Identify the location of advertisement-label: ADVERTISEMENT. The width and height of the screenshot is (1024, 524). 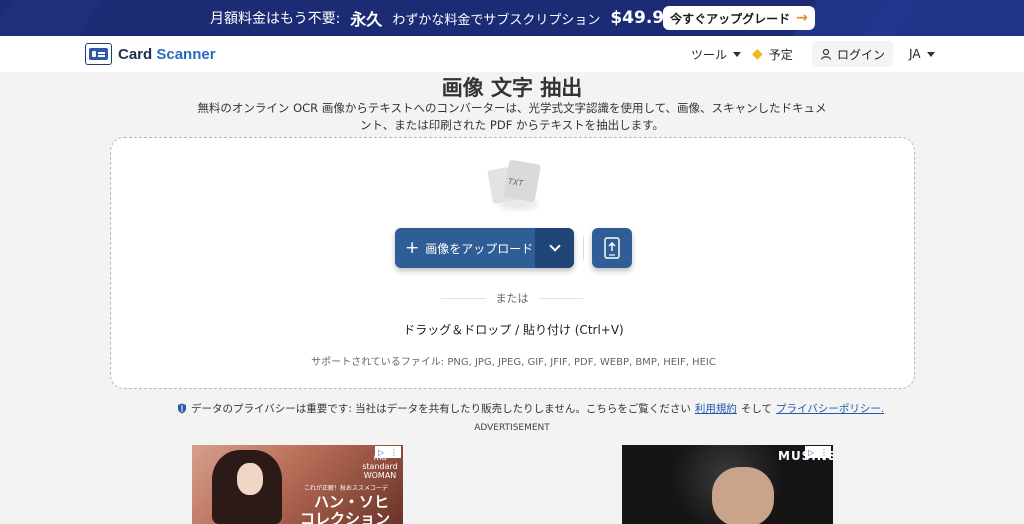
(512, 428).